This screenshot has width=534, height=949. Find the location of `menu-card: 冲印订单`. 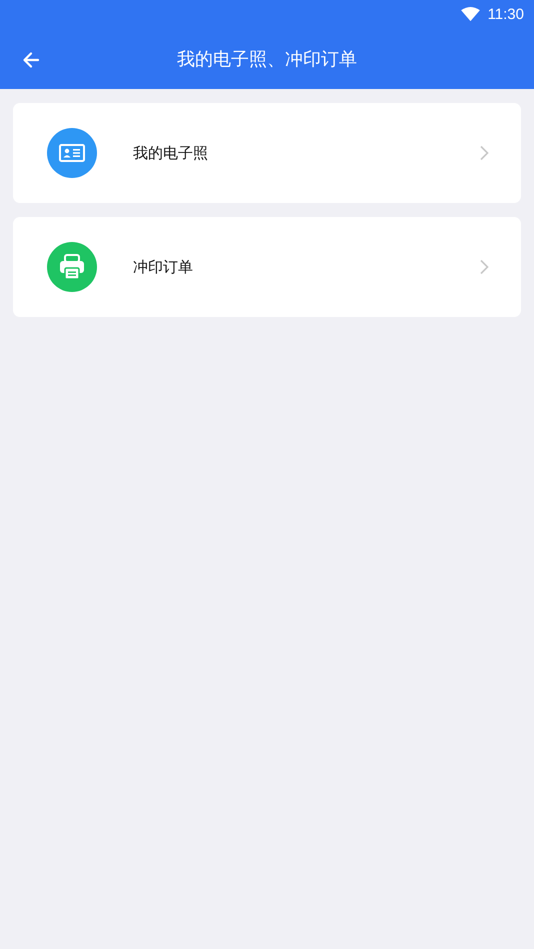

menu-card: 冲印订单 is located at coordinates (267, 267).